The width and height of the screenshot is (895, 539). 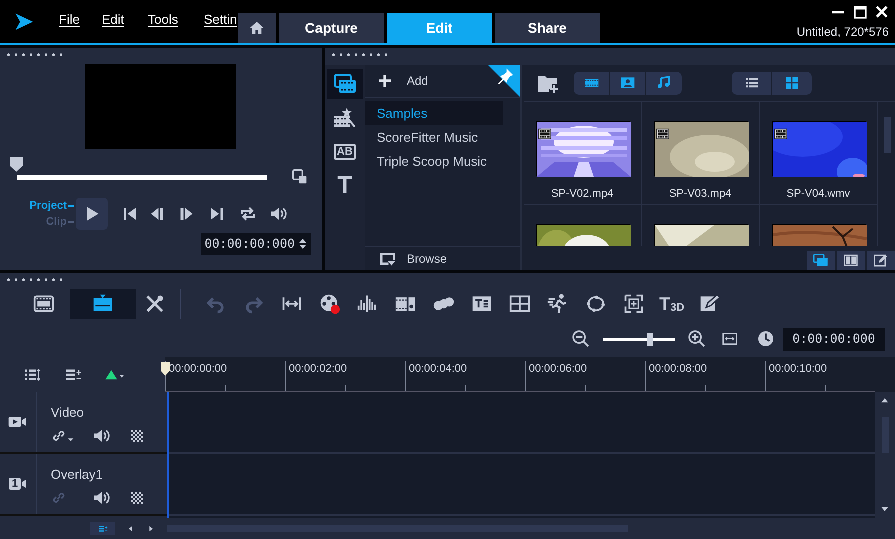 I want to click on skip-end-icon, so click(x=217, y=214).